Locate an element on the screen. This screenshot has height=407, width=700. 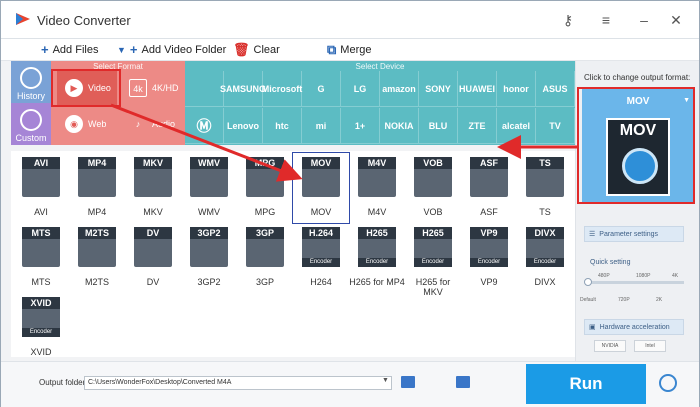
device-brand-label: BLU is located at coordinates (438, 125).